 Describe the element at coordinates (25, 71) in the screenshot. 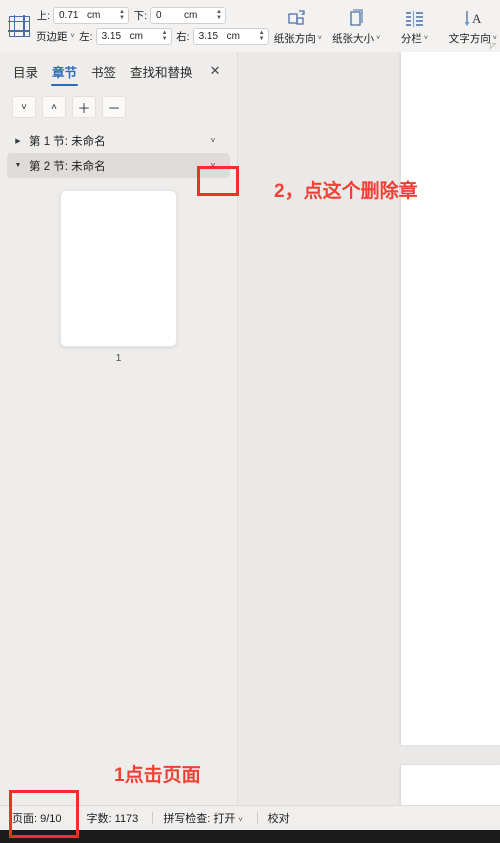

I see `tab-catalog: 目录` at that location.